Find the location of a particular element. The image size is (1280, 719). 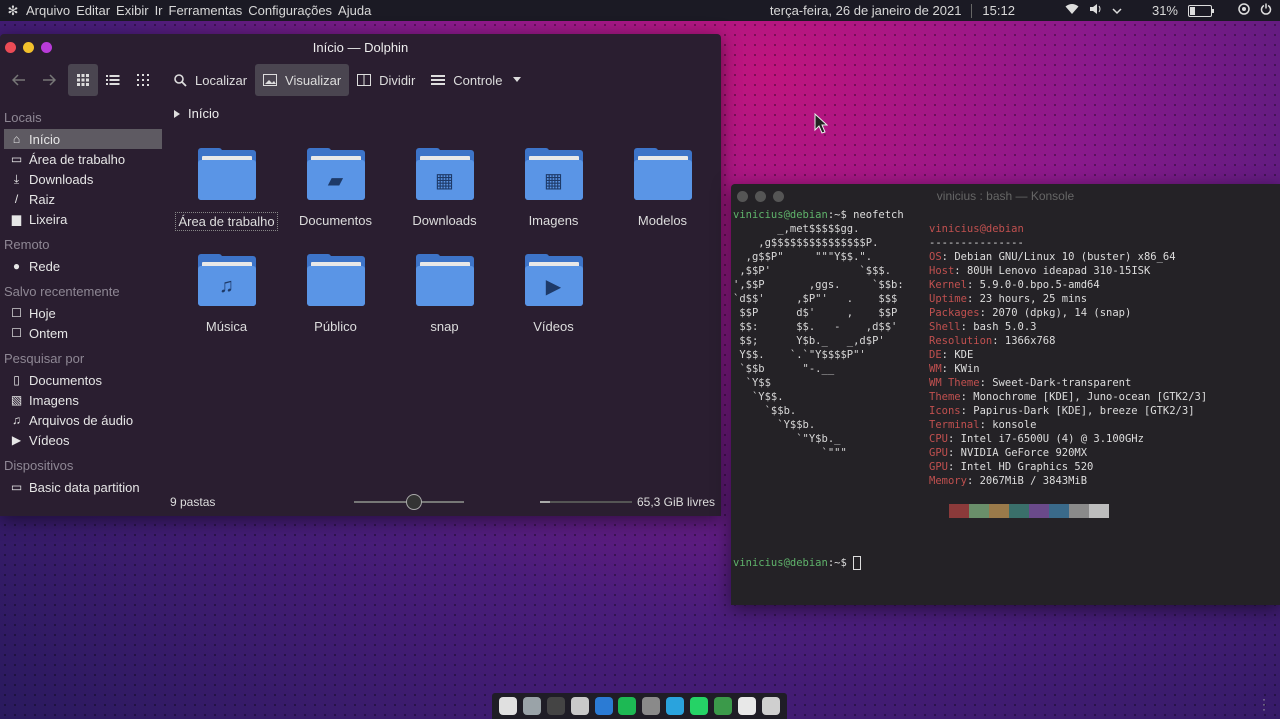

power-icon is located at coordinates (1266, 10).